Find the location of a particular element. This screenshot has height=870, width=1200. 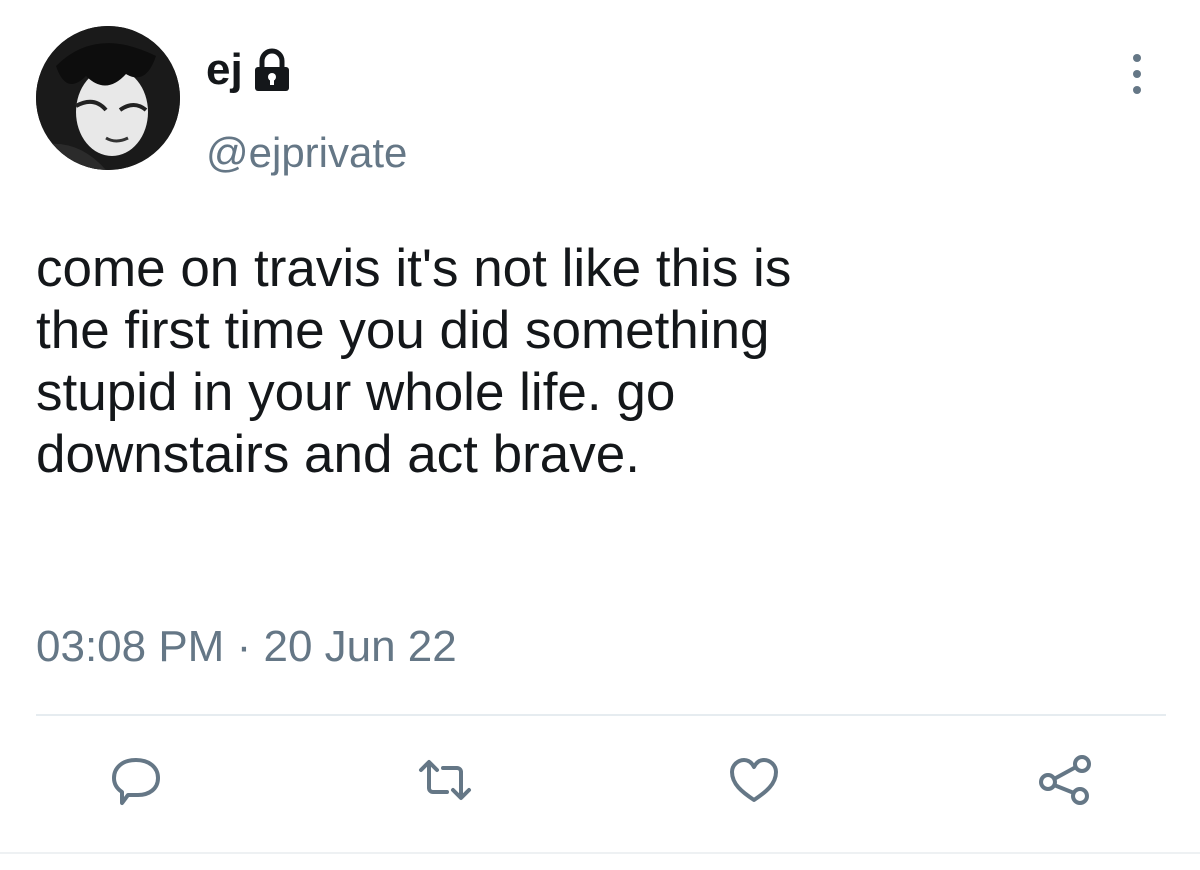

name-row: ej is located at coordinates (249, 70).